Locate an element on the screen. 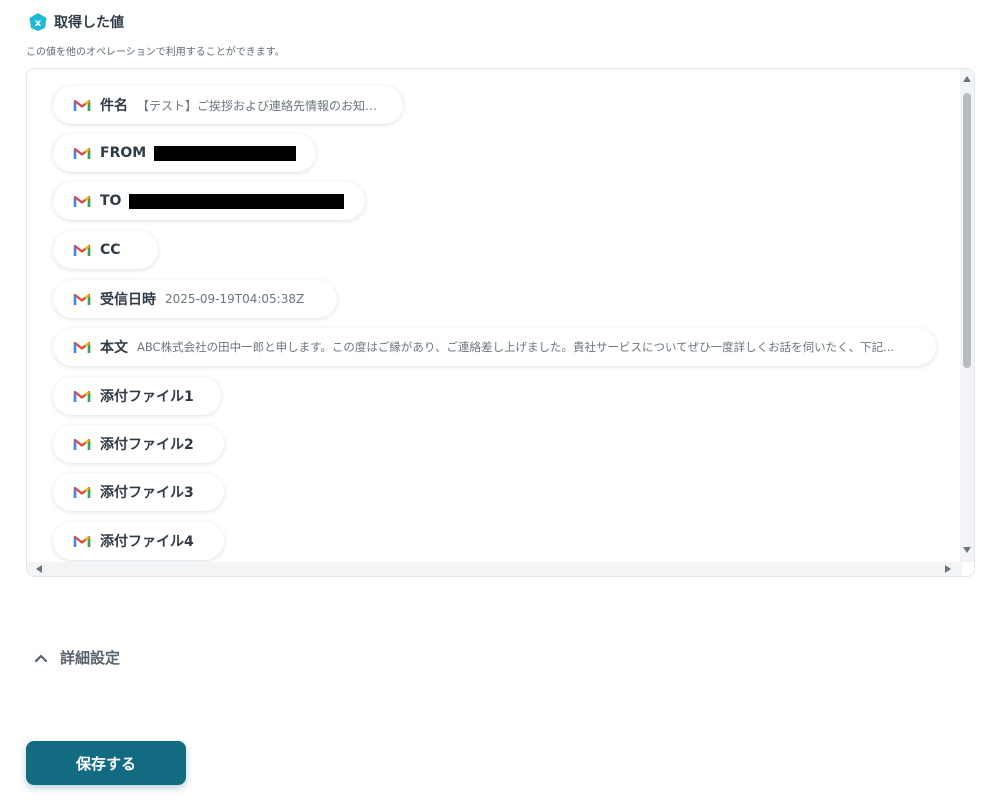  chip-label: 添付ファイル2 is located at coordinates (147, 445).